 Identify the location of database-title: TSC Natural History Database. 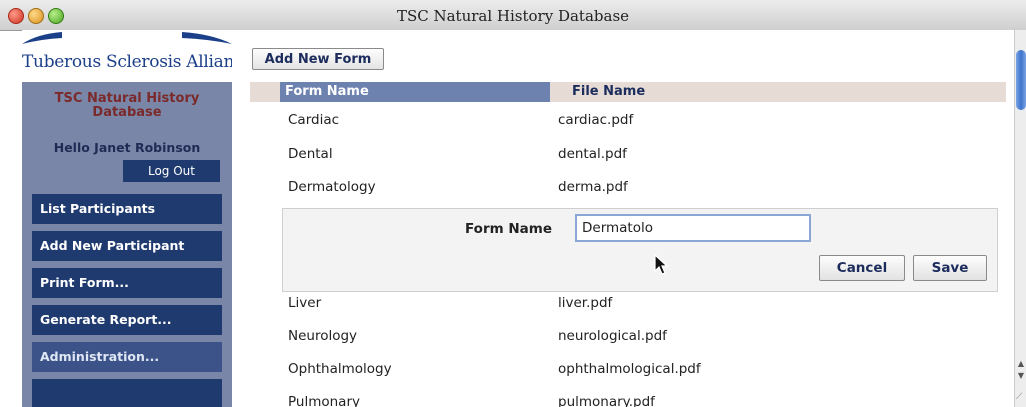
(127, 106).